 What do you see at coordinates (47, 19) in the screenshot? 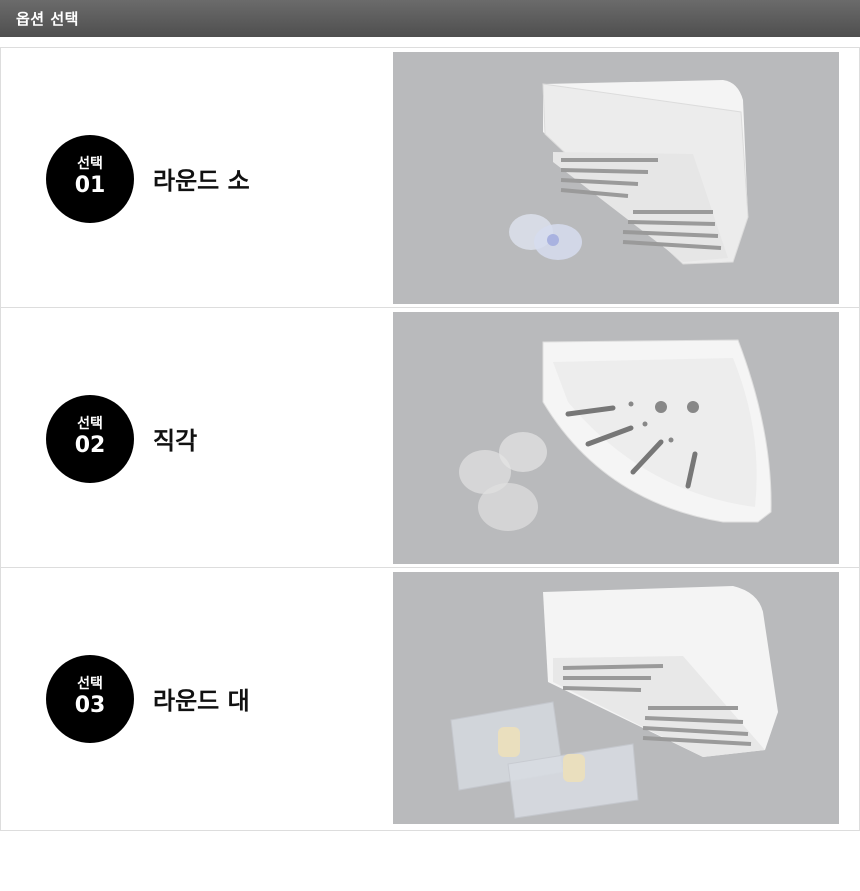
I see `header-title: 옵션 선택` at bounding box center [47, 19].